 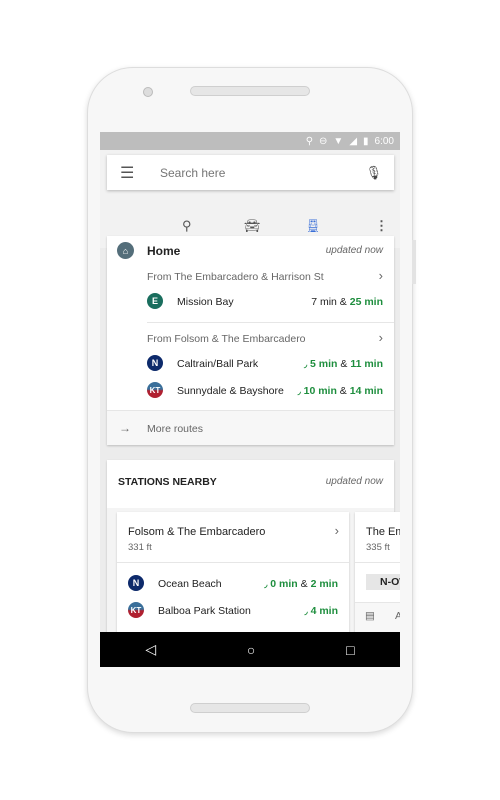 I want to click on station-name: The Em, so click(x=383, y=532).